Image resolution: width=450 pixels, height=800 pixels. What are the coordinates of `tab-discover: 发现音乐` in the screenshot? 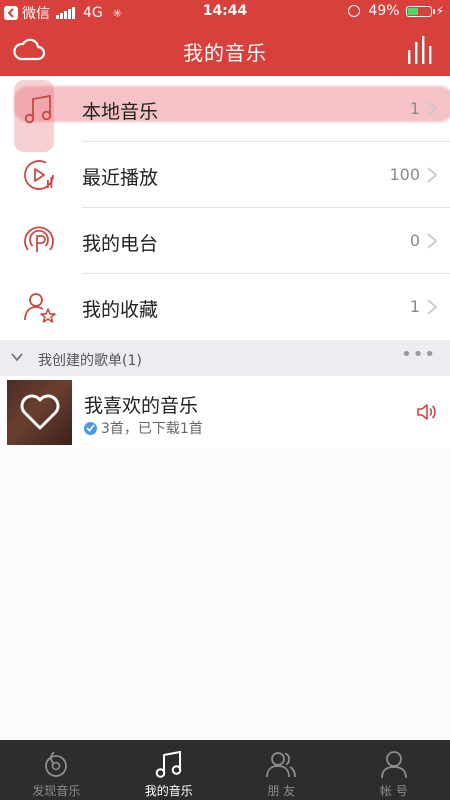 It's located at (56, 770).